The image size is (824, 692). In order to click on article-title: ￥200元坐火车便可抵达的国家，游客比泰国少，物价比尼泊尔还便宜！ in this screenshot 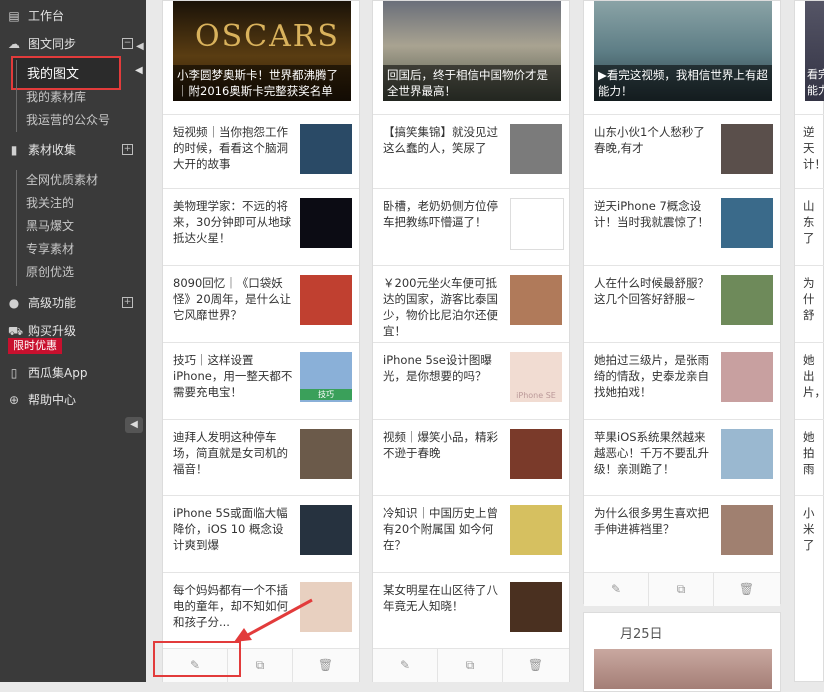, I will do `click(440, 307)`.